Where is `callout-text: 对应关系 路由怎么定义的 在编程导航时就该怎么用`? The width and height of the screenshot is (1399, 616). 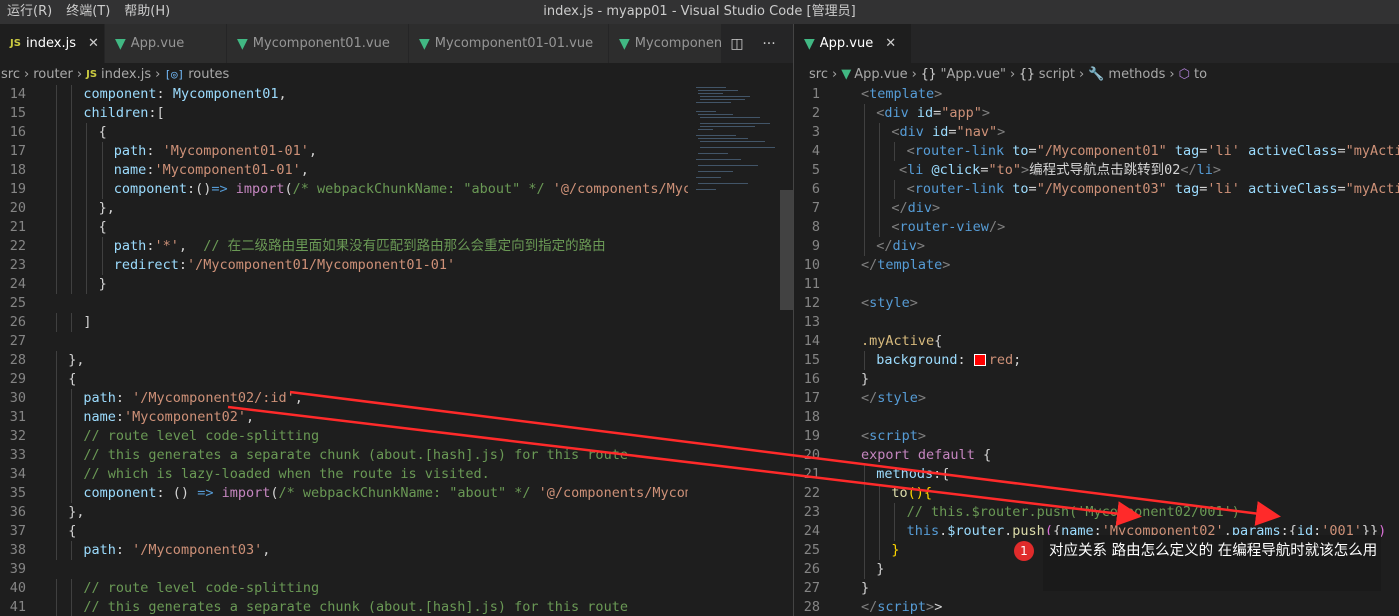 callout-text: 对应关系 路由怎么定义的 在编程导航时就该怎么用 is located at coordinates (1213, 551).